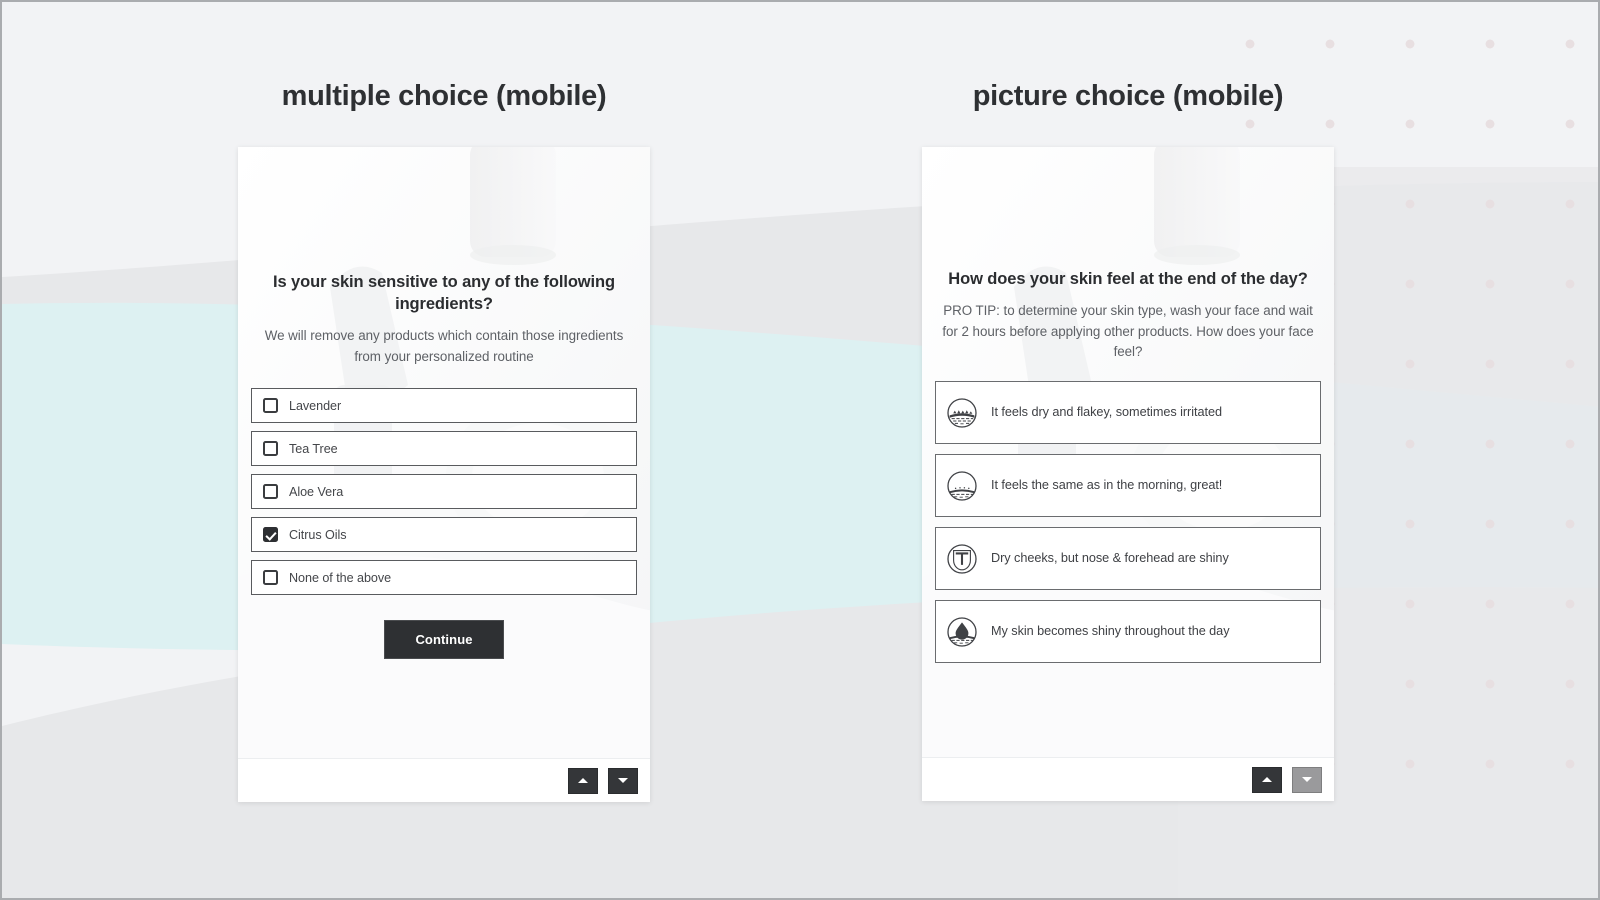 The width and height of the screenshot is (1600, 900). Describe the element at coordinates (962, 486) in the screenshot. I see `normal-skin-icon` at that location.